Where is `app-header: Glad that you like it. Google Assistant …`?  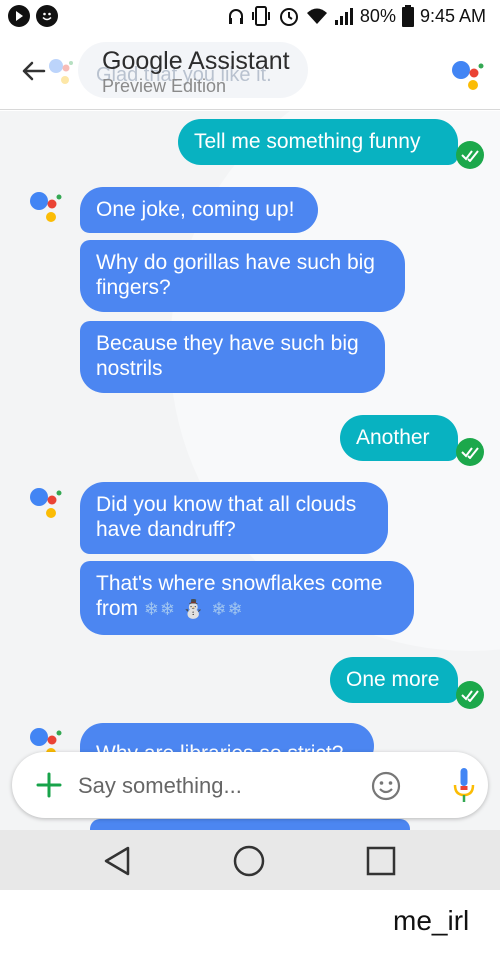
app-header: Glad that you like it. Google Assistant … is located at coordinates (250, 72).